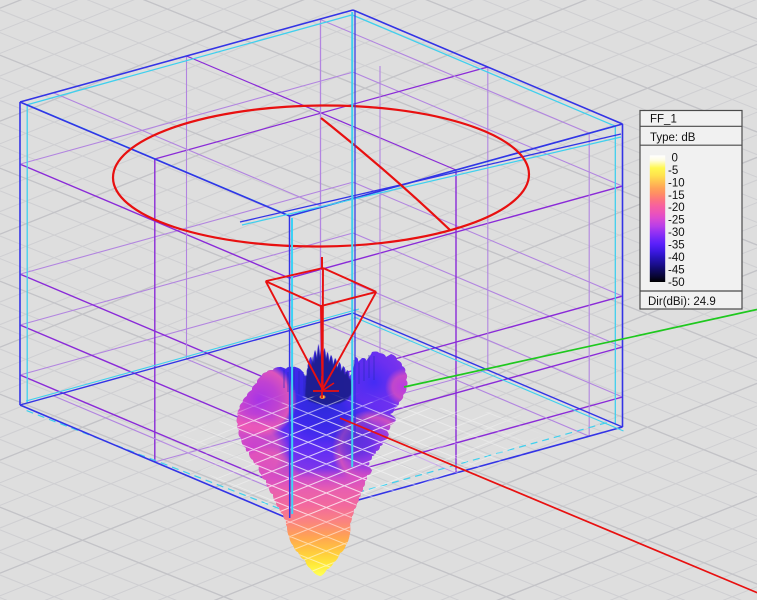 Image resolution: width=757 pixels, height=600 pixels. What do you see at coordinates (676, 196) in the screenshot?
I see `svg-text: -15` at bounding box center [676, 196].